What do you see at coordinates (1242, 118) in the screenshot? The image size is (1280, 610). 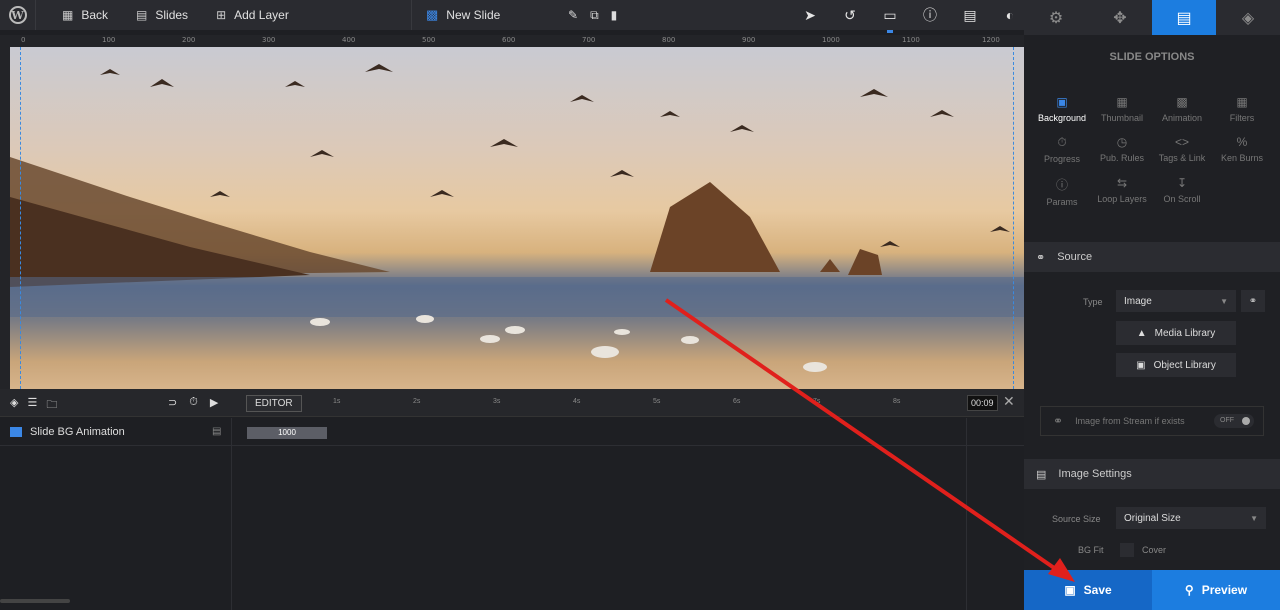 I see `option-label: Filters` at bounding box center [1242, 118].